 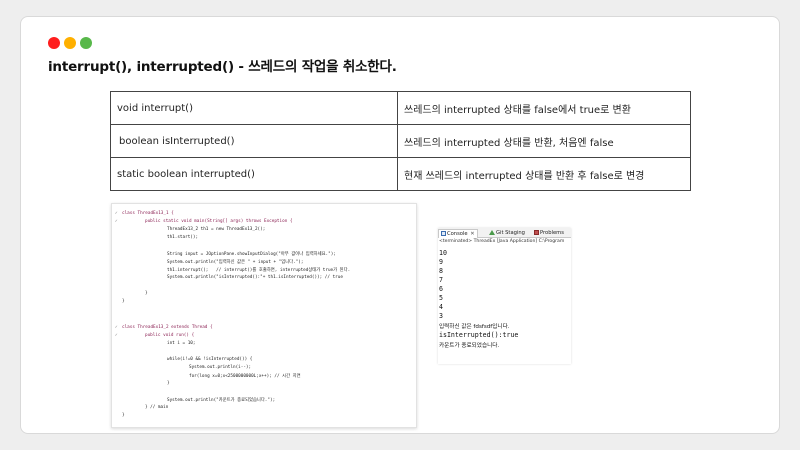 What do you see at coordinates (544, 174) in the screenshot?
I see `method-description: 현재 쓰레드의 interrupted 상태를 반환 후 false로 변경` at bounding box center [544, 174].